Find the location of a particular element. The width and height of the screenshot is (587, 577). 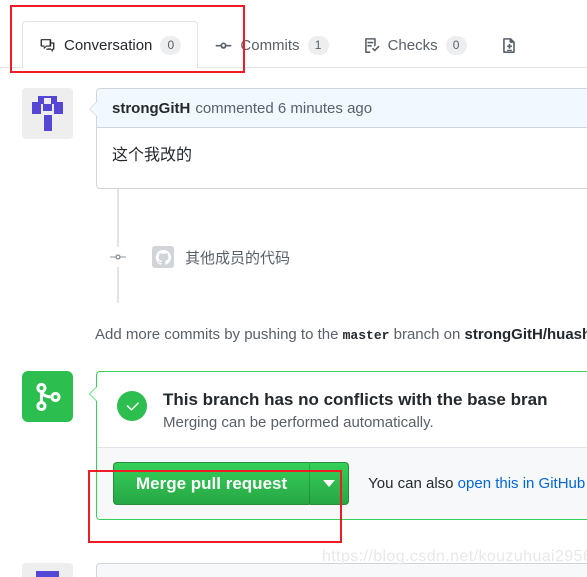

repo-name: strongGitH/huash is located at coordinates (525, 334).